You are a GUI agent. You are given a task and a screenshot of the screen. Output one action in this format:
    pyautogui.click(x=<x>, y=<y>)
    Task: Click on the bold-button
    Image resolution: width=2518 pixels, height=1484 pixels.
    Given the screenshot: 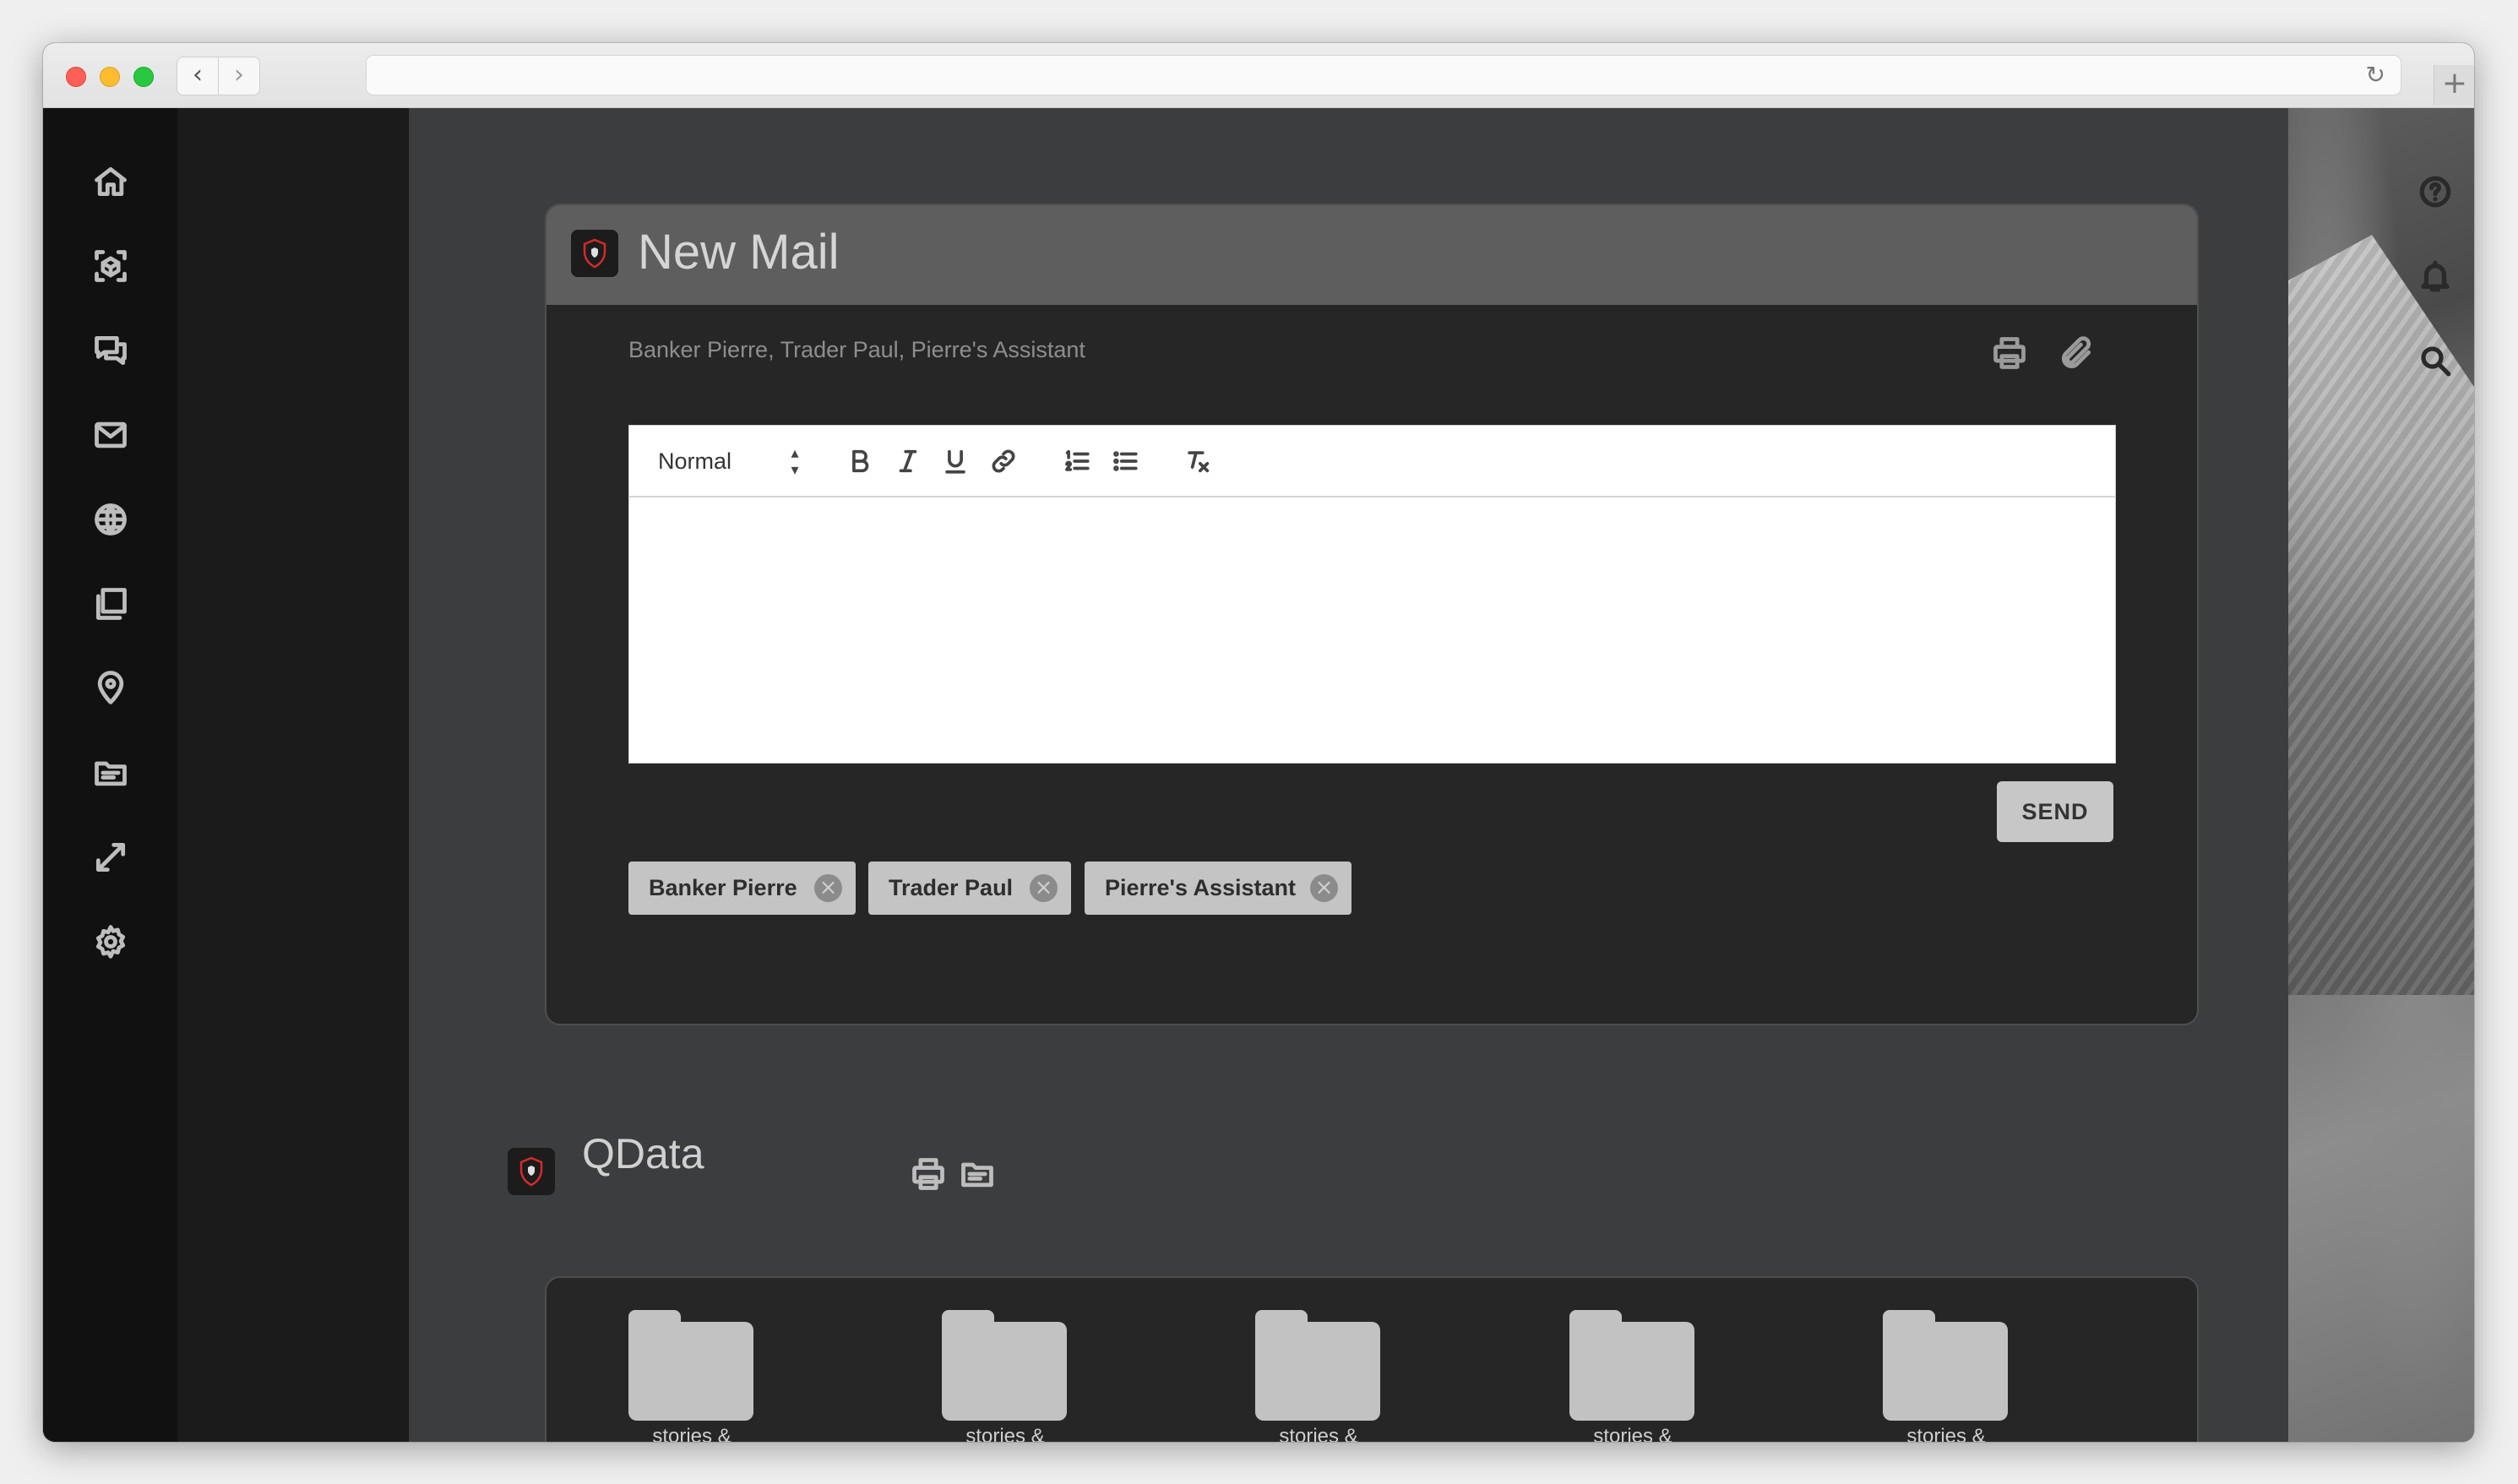 What is the action you would take?
    pyautogui.click(x=860, y=461)
    